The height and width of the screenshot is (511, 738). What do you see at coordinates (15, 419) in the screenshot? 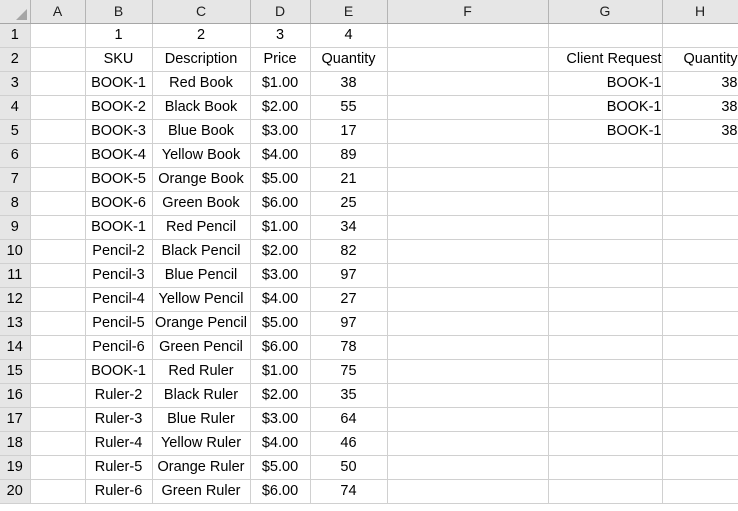
I see `row-header-17: 17` at bounding box center [15, 419].